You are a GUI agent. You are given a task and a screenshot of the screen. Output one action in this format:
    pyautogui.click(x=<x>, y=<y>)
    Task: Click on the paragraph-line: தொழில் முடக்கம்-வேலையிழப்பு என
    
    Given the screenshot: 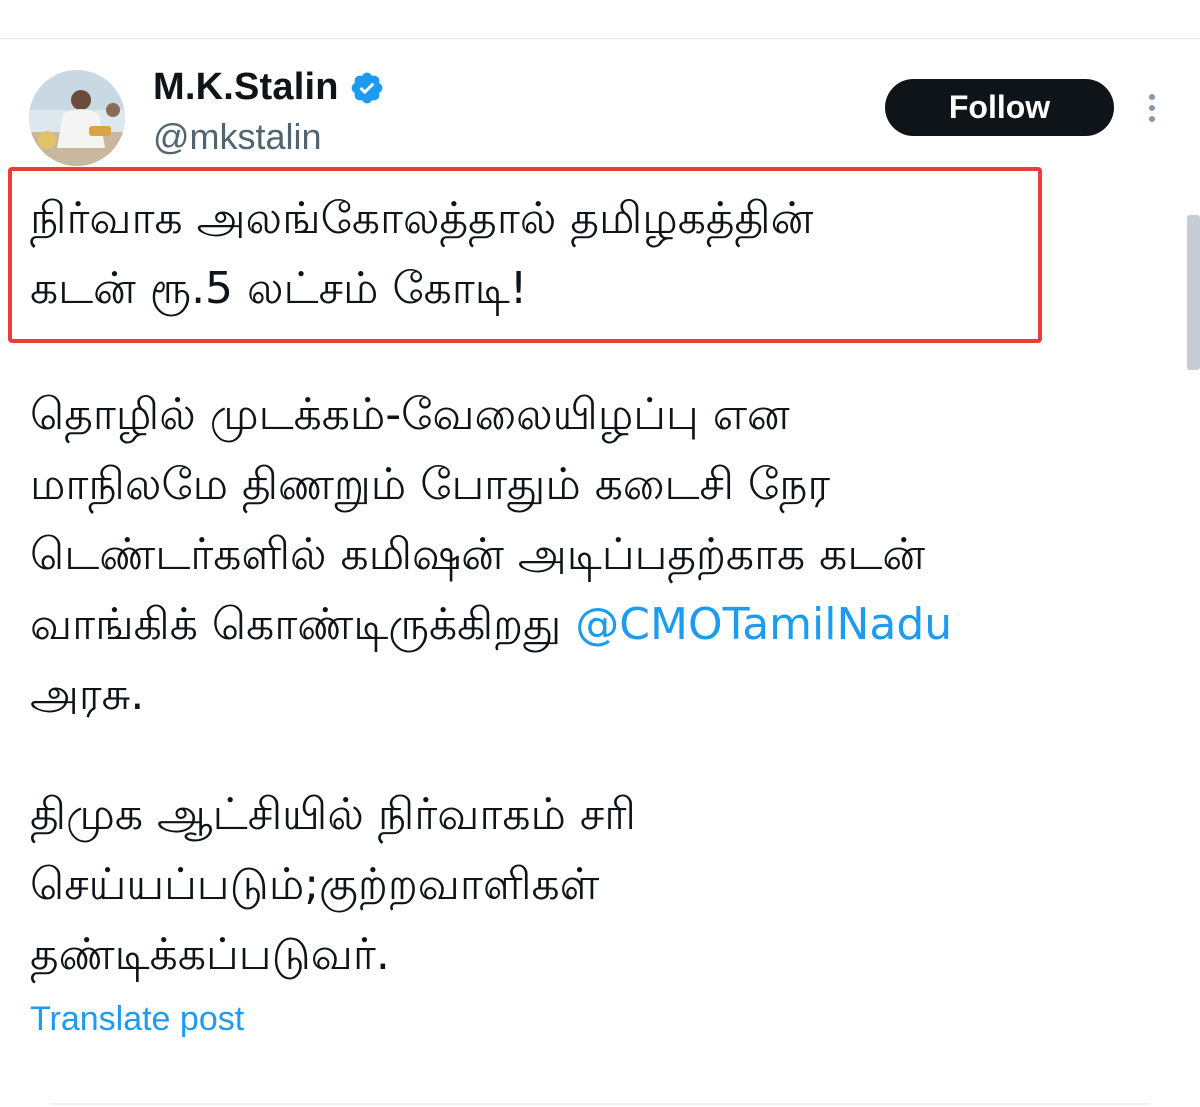 What is the action you would take?
    pyautogui.click(x=410, y=414)
    